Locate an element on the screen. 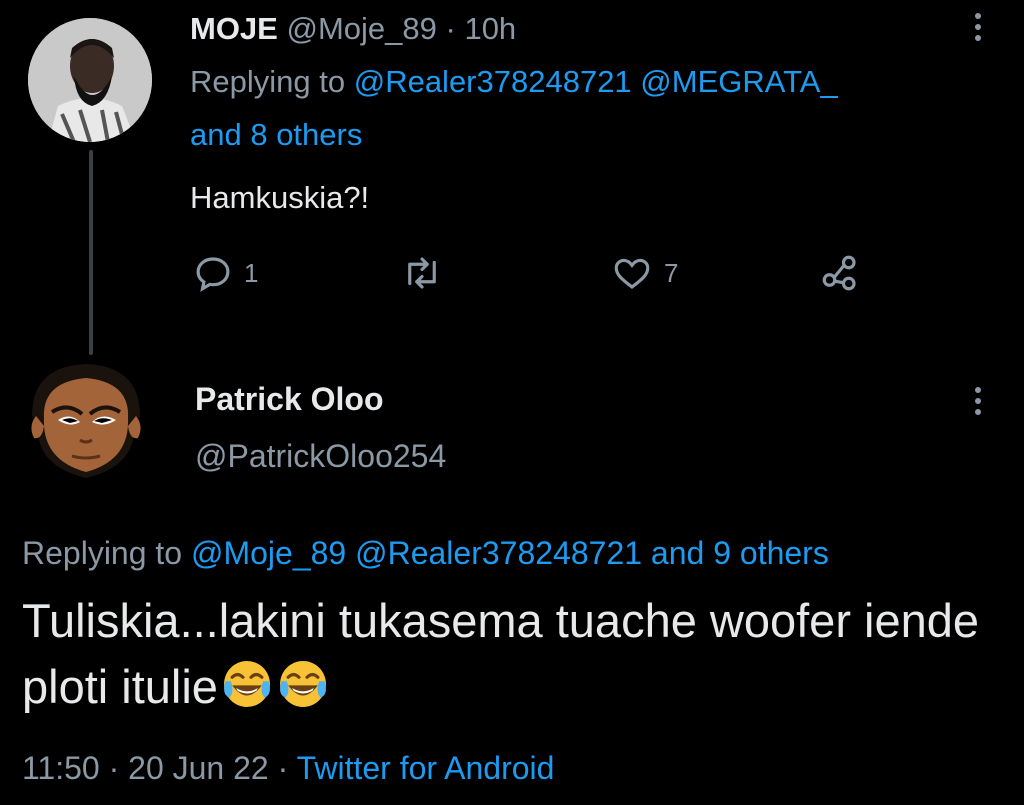  retweet-icon is located at coordinates (422, 273).